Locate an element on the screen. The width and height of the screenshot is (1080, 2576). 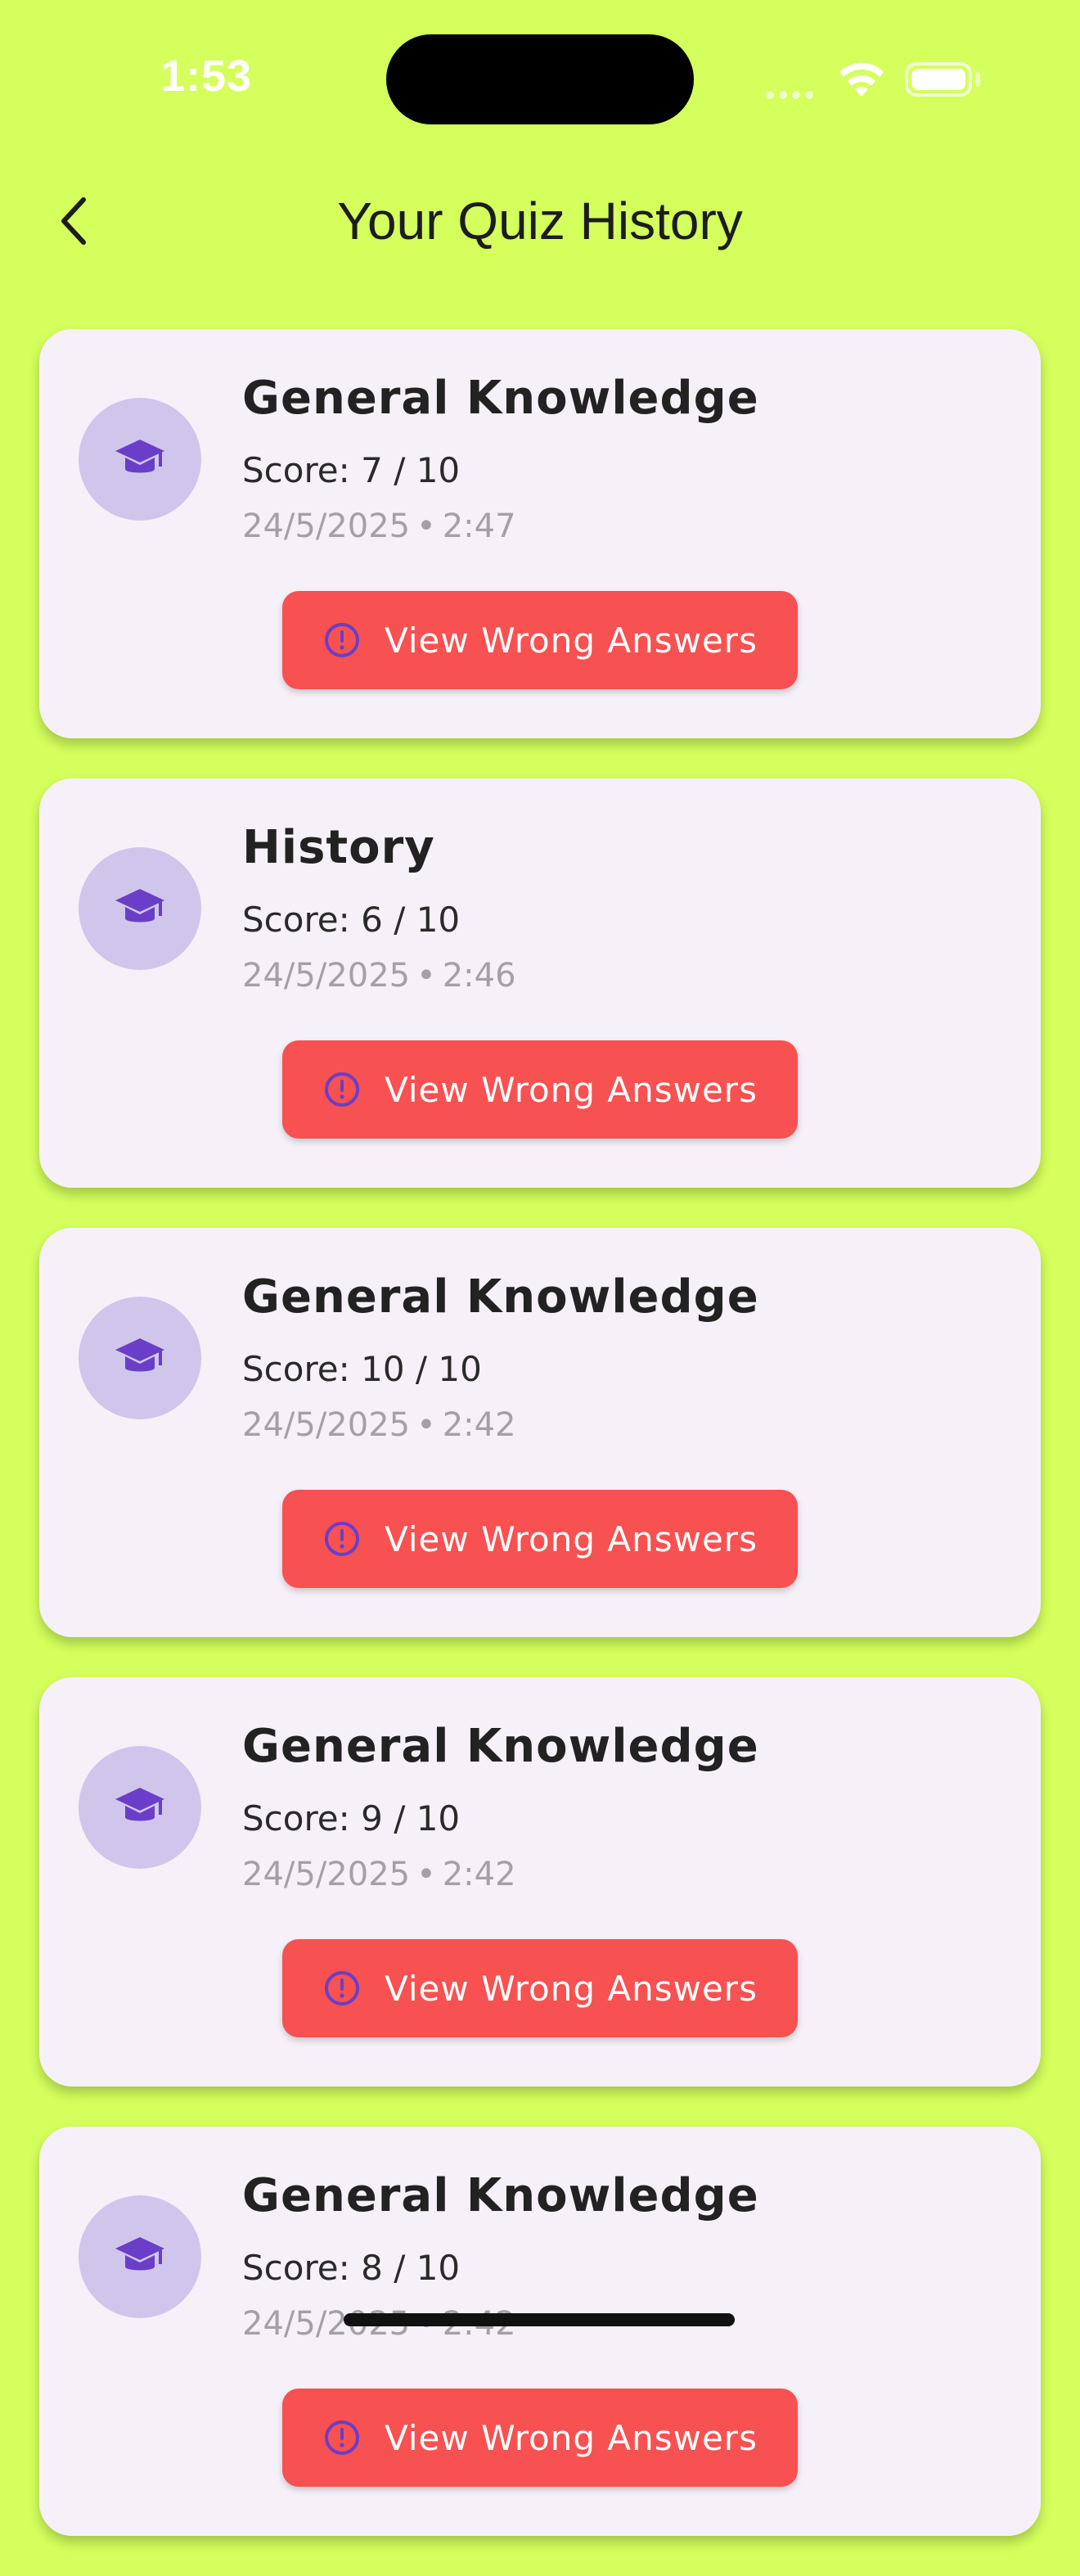
page-title: Your Quiz History is located at coordinates (540, 221).